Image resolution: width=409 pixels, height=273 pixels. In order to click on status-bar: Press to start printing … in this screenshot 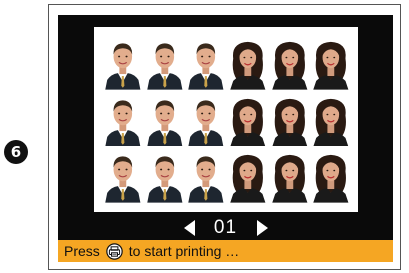, I will do `click(225, 251)`.